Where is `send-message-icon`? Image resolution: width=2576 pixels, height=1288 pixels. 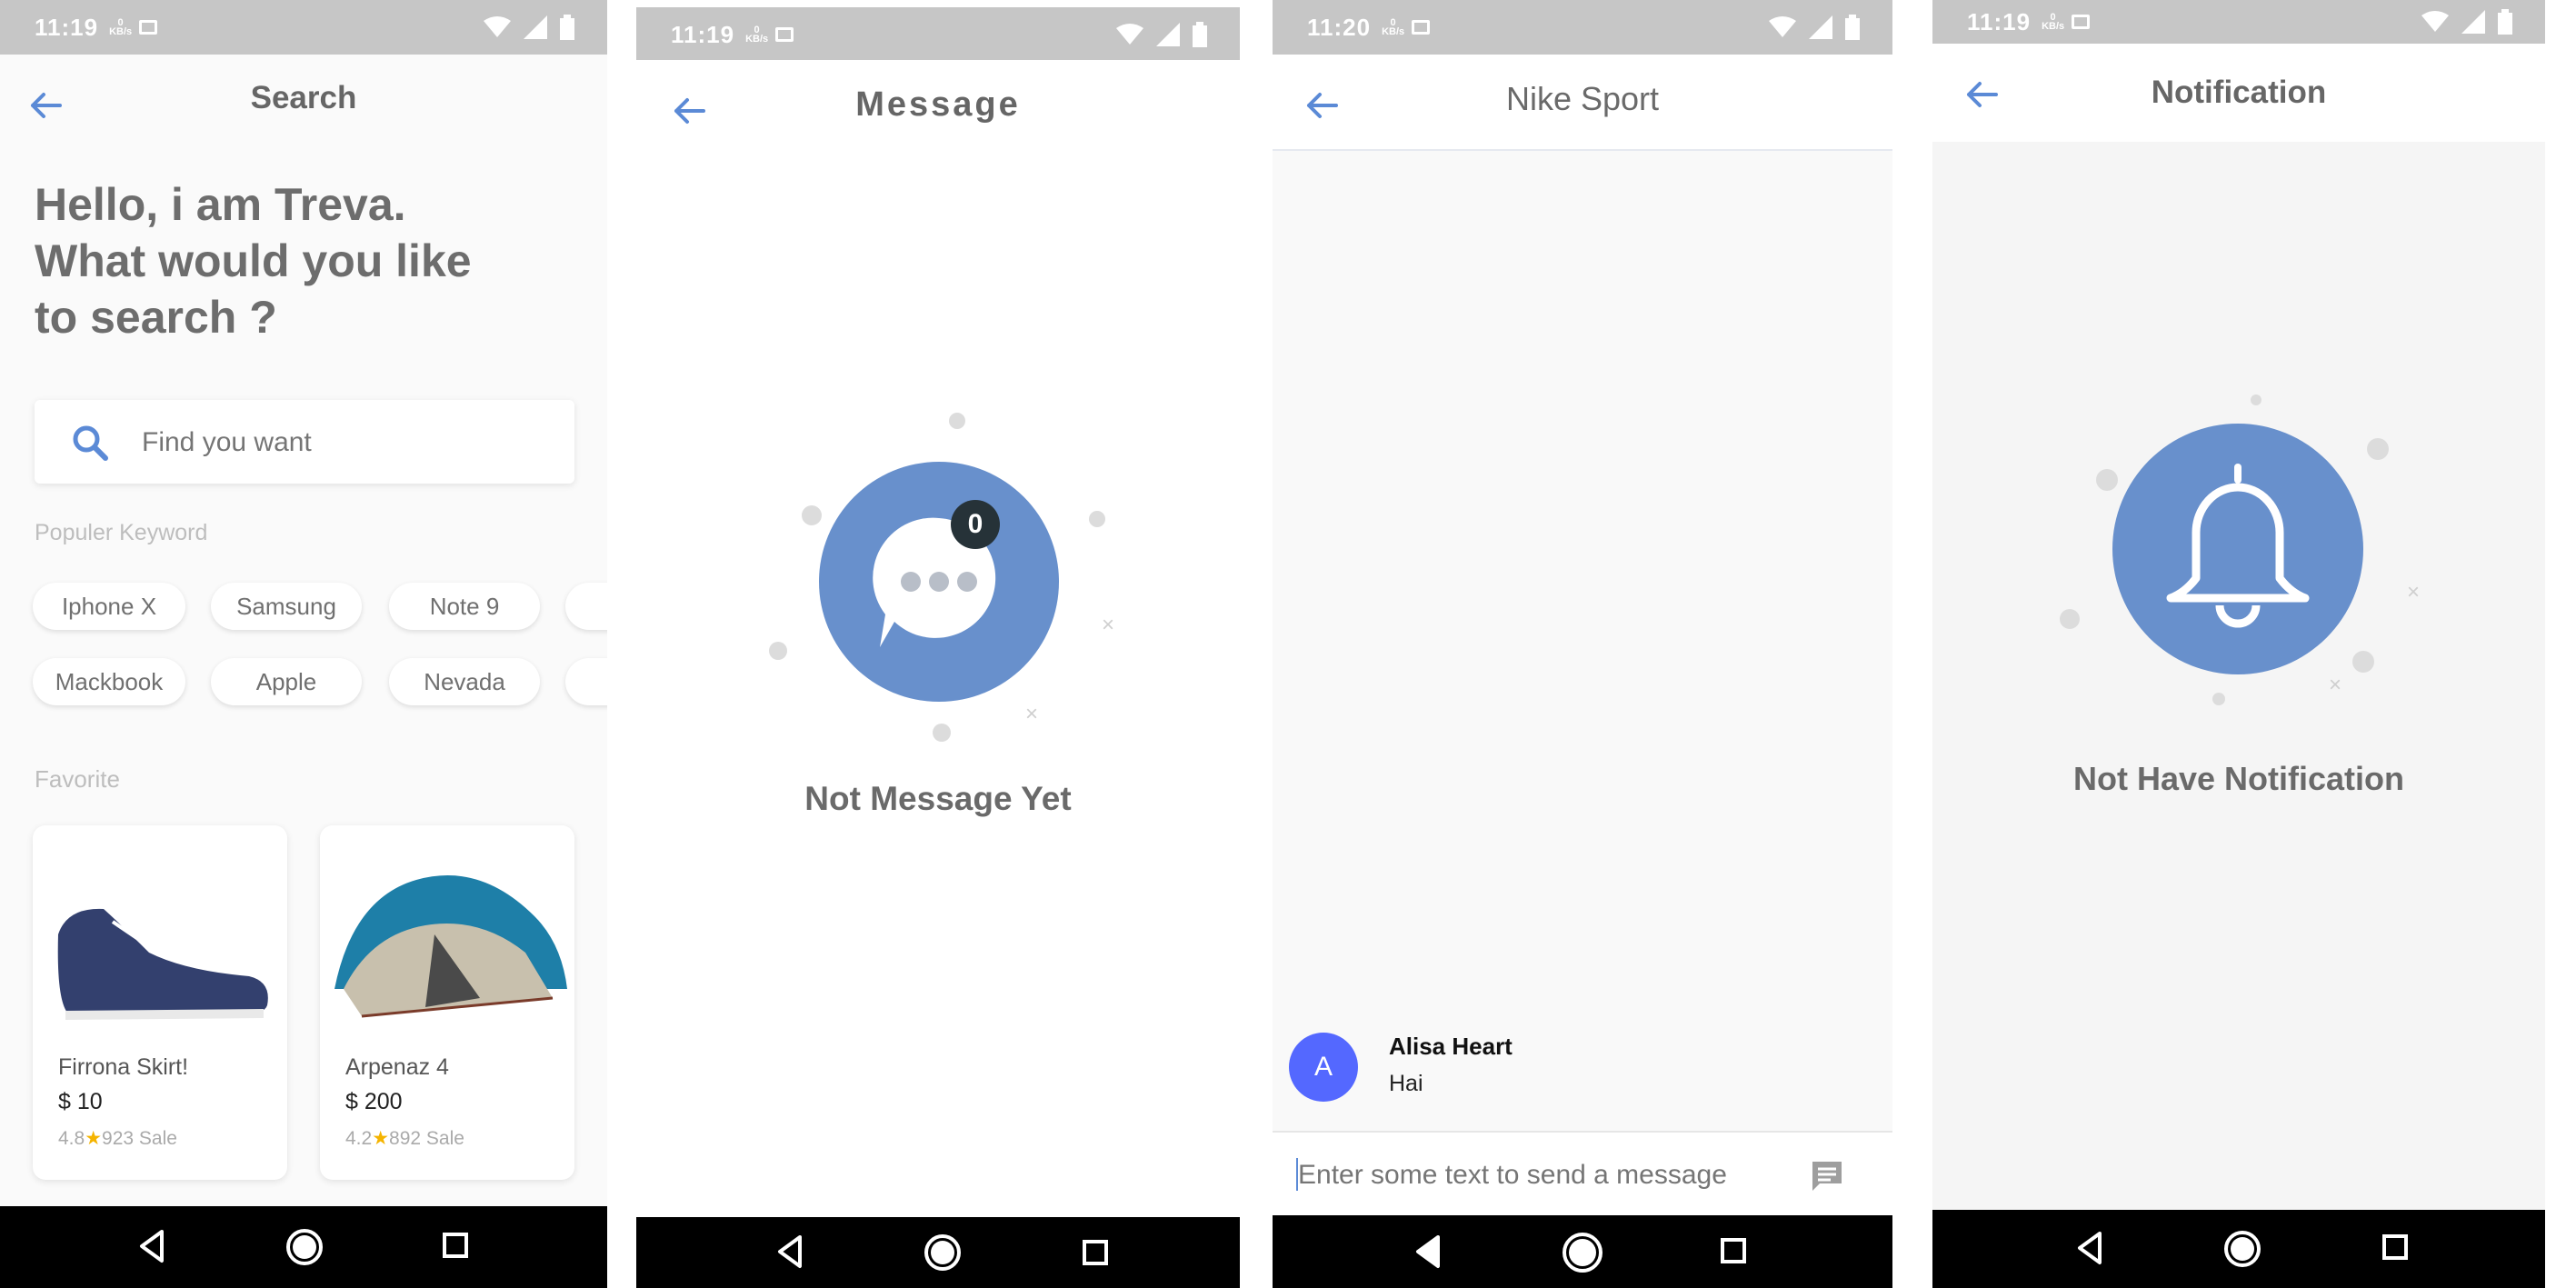
send-message-icon is located at coordinates (1827, 1176).